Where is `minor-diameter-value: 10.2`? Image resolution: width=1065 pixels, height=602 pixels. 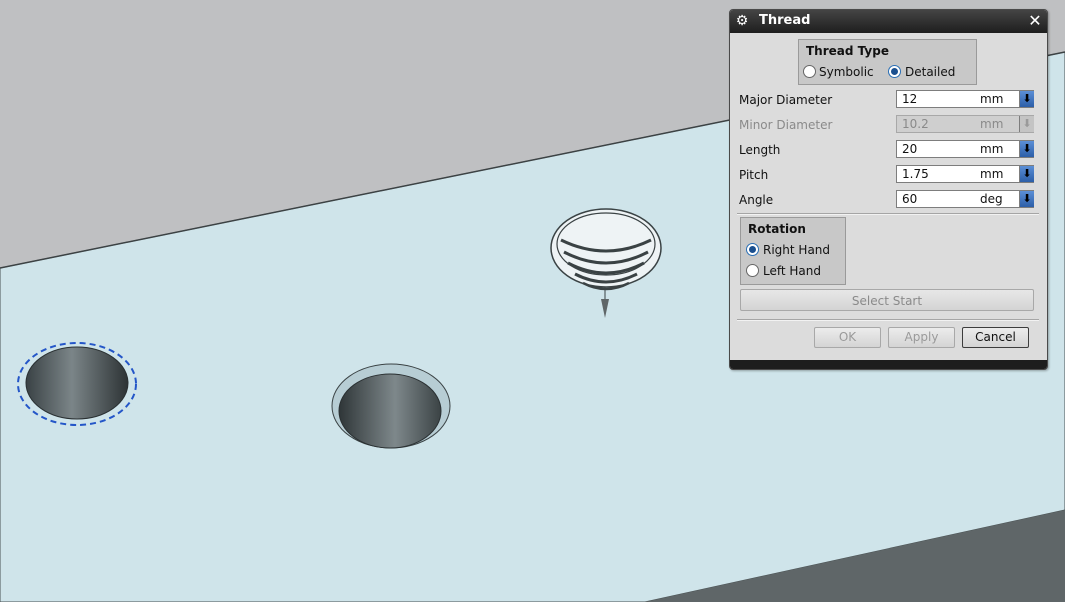 minor-diameter-value: 10.2 is located at coordinates (915, 124).